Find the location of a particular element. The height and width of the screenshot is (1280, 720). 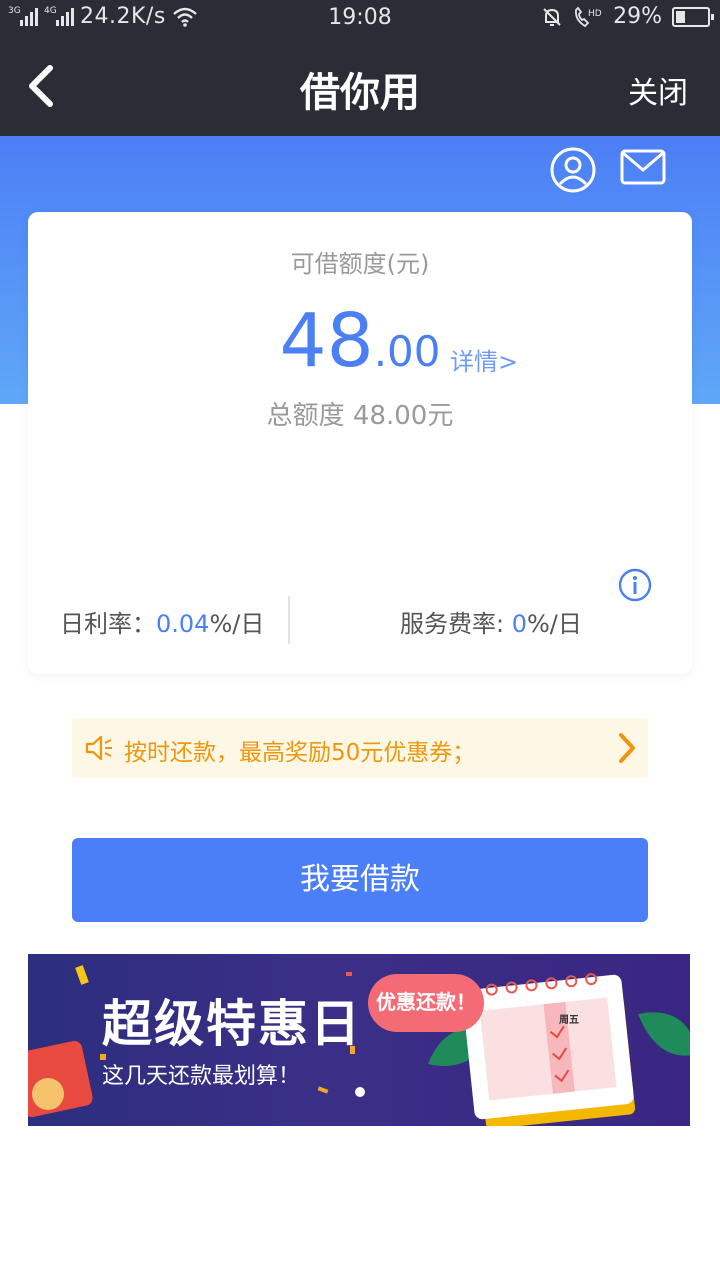

user-icon is located at coordinates (573, 170).